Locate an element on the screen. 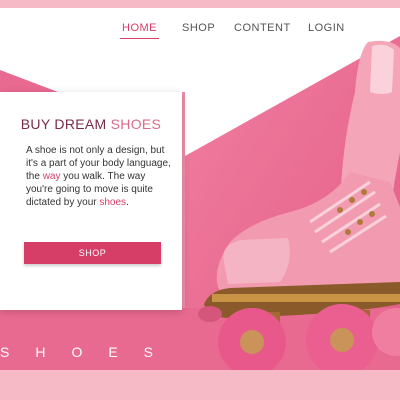 Image resolution: width=400 pixels, height=400 pixels. hero-title: BUY DREAM SHOES is located at coordinates (91, 124).